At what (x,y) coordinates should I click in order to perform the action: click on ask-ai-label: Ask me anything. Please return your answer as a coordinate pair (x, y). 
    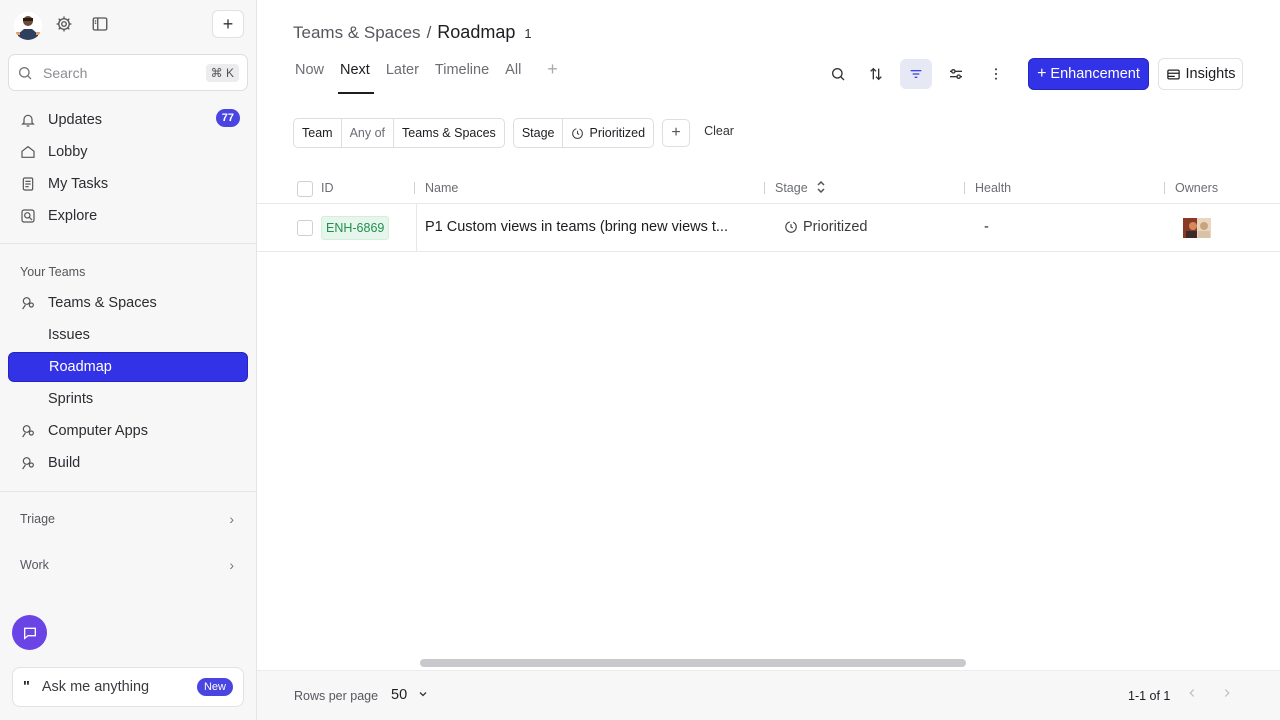
    Looking at the image, I should click on (95, 687).